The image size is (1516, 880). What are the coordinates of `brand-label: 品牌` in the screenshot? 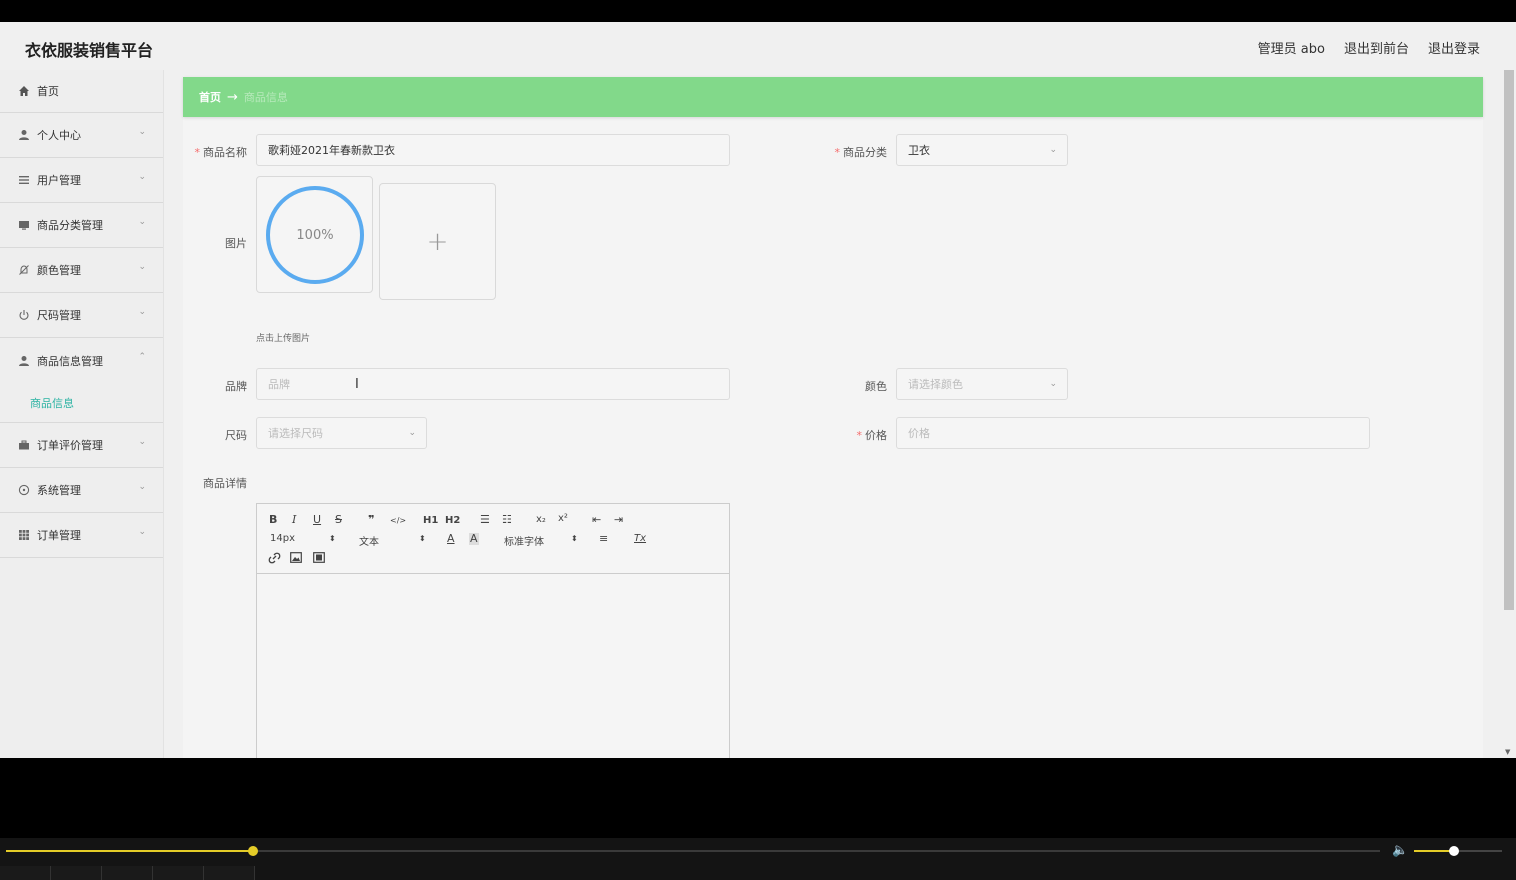 It's located at (215, 386).